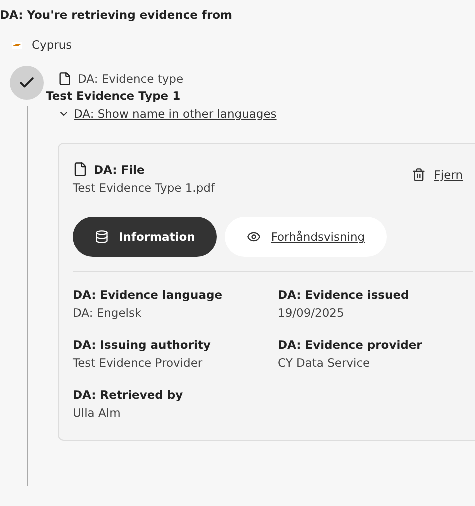  I want to click on flag-icon, so click(17, 45).